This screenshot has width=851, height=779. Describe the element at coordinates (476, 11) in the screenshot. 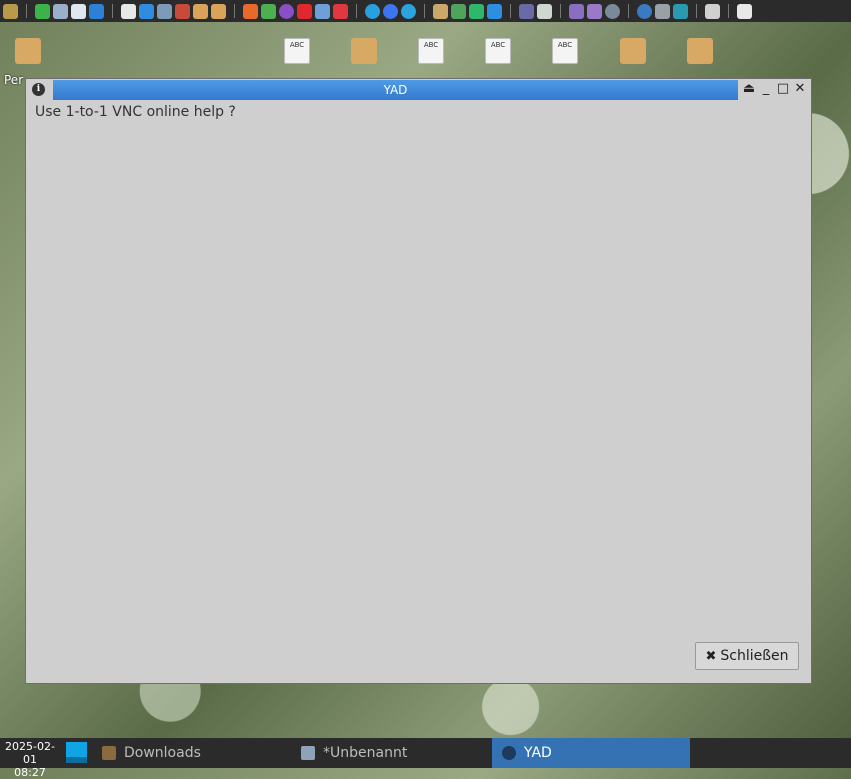

I see `media-play-icon` at that location.